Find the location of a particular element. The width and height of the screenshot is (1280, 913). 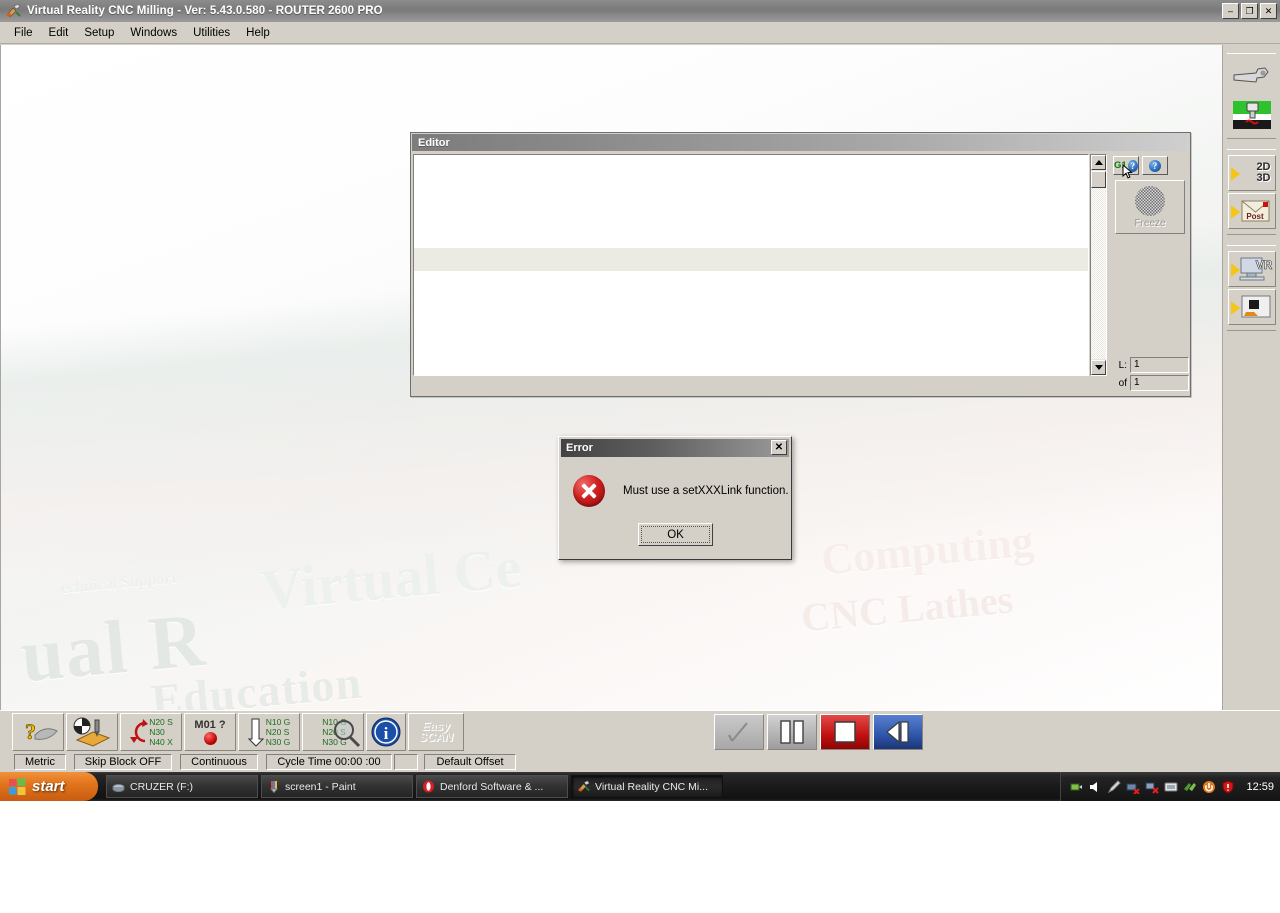

svg-text: i is located at coordinates (386, 733).